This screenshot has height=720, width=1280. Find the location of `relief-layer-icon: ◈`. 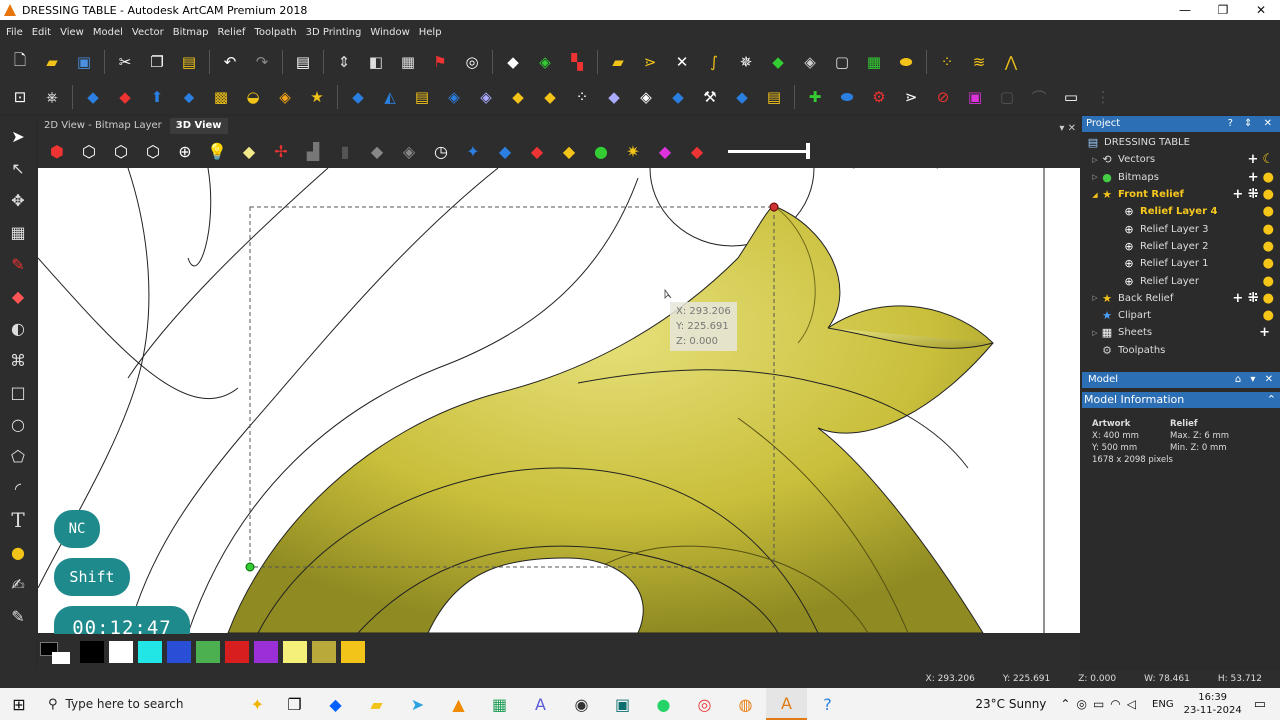

relief-layer-icon: ◈ is located at coordinates (454, 97).